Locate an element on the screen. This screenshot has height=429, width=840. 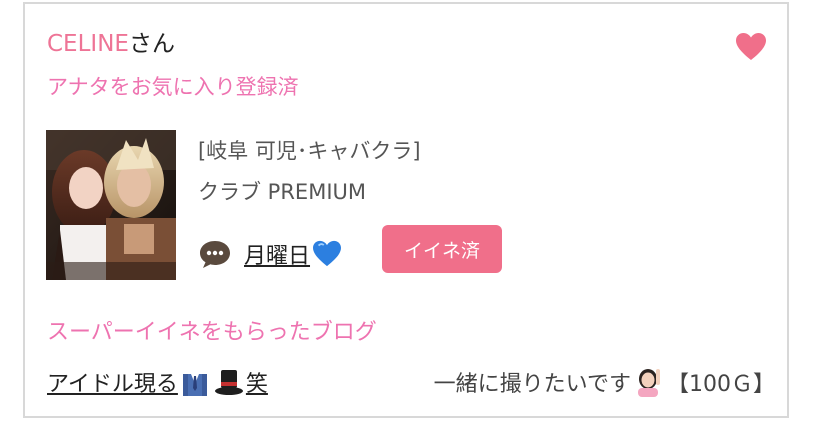
blog-heading: スーパーイイネをもらったブログ is located at coordinates (212, 332).